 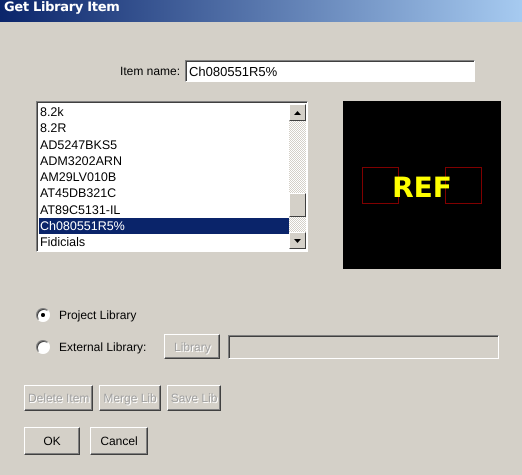 I want to click on list-item: AM29LV010B, so click(x=164, y=177).